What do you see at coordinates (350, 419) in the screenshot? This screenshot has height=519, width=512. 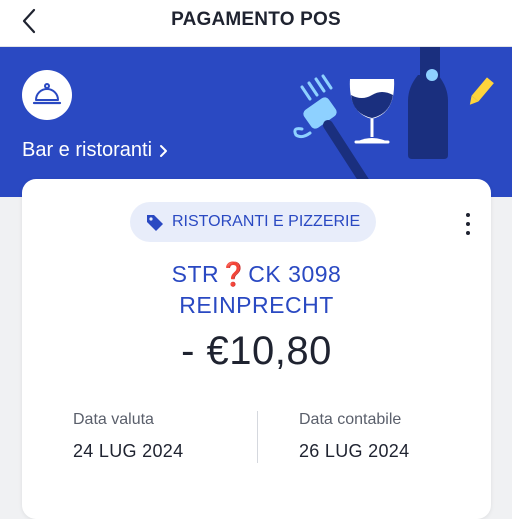 I see `accounting-date-label: Data contabile` at bounding box center [350, 419].